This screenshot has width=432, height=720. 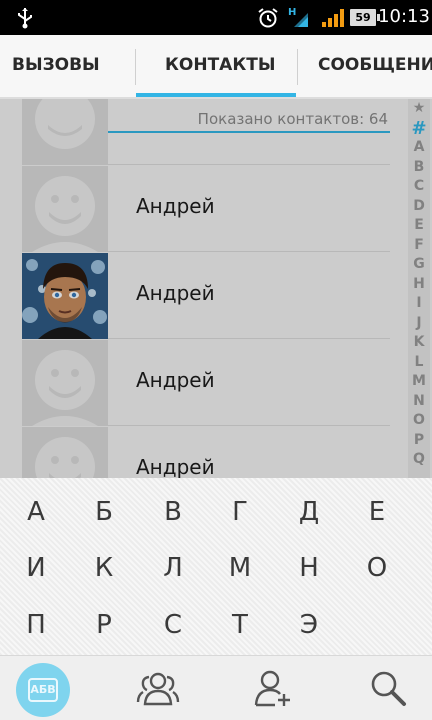 I want to click on active-tab-indicator, so click(x=216, y=95).